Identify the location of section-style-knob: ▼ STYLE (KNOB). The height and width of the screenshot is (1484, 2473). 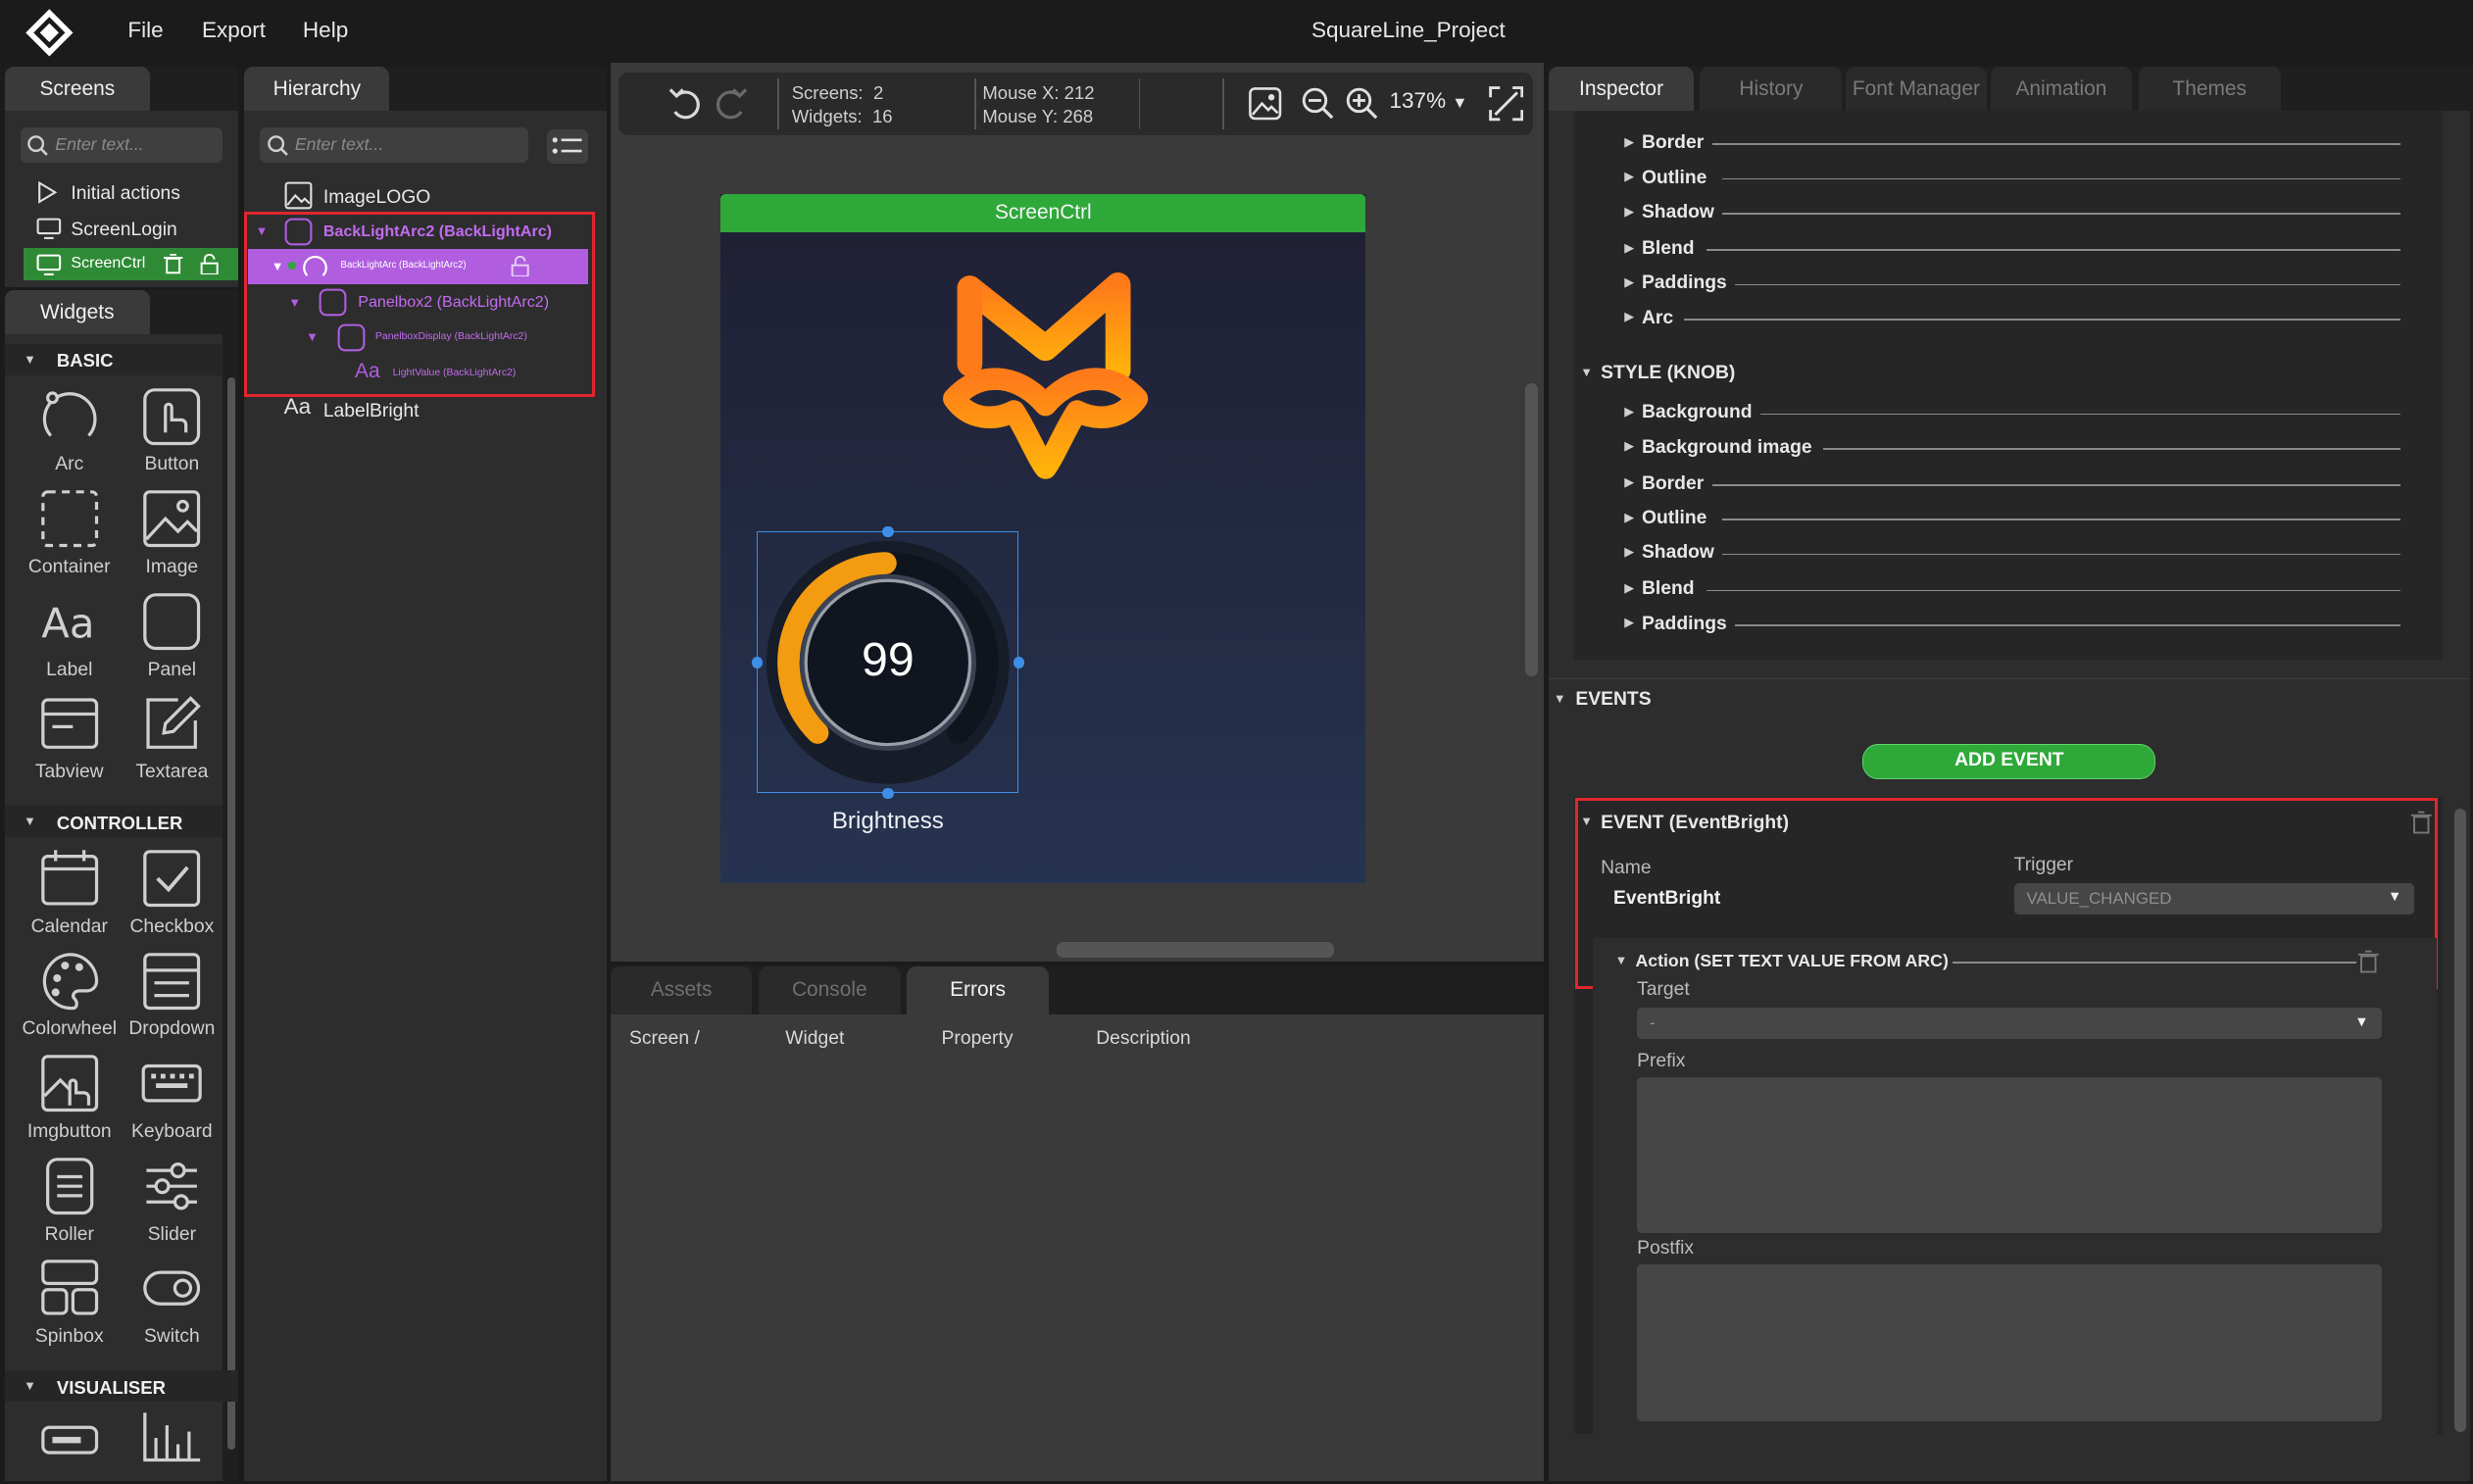
(1816, 375).